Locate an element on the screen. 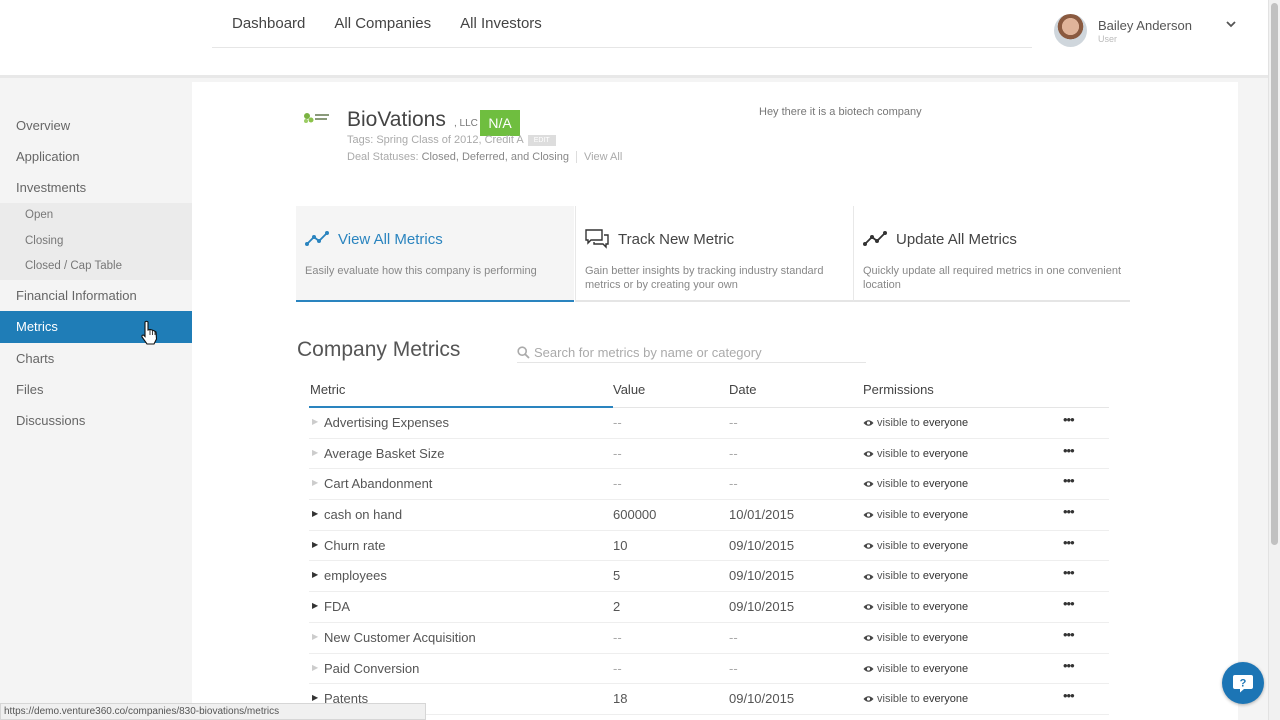 Image resolution: width=1280 pixels, height=720 pixels. metric-name: Paid Conversion is located at coordinates (371, 668).